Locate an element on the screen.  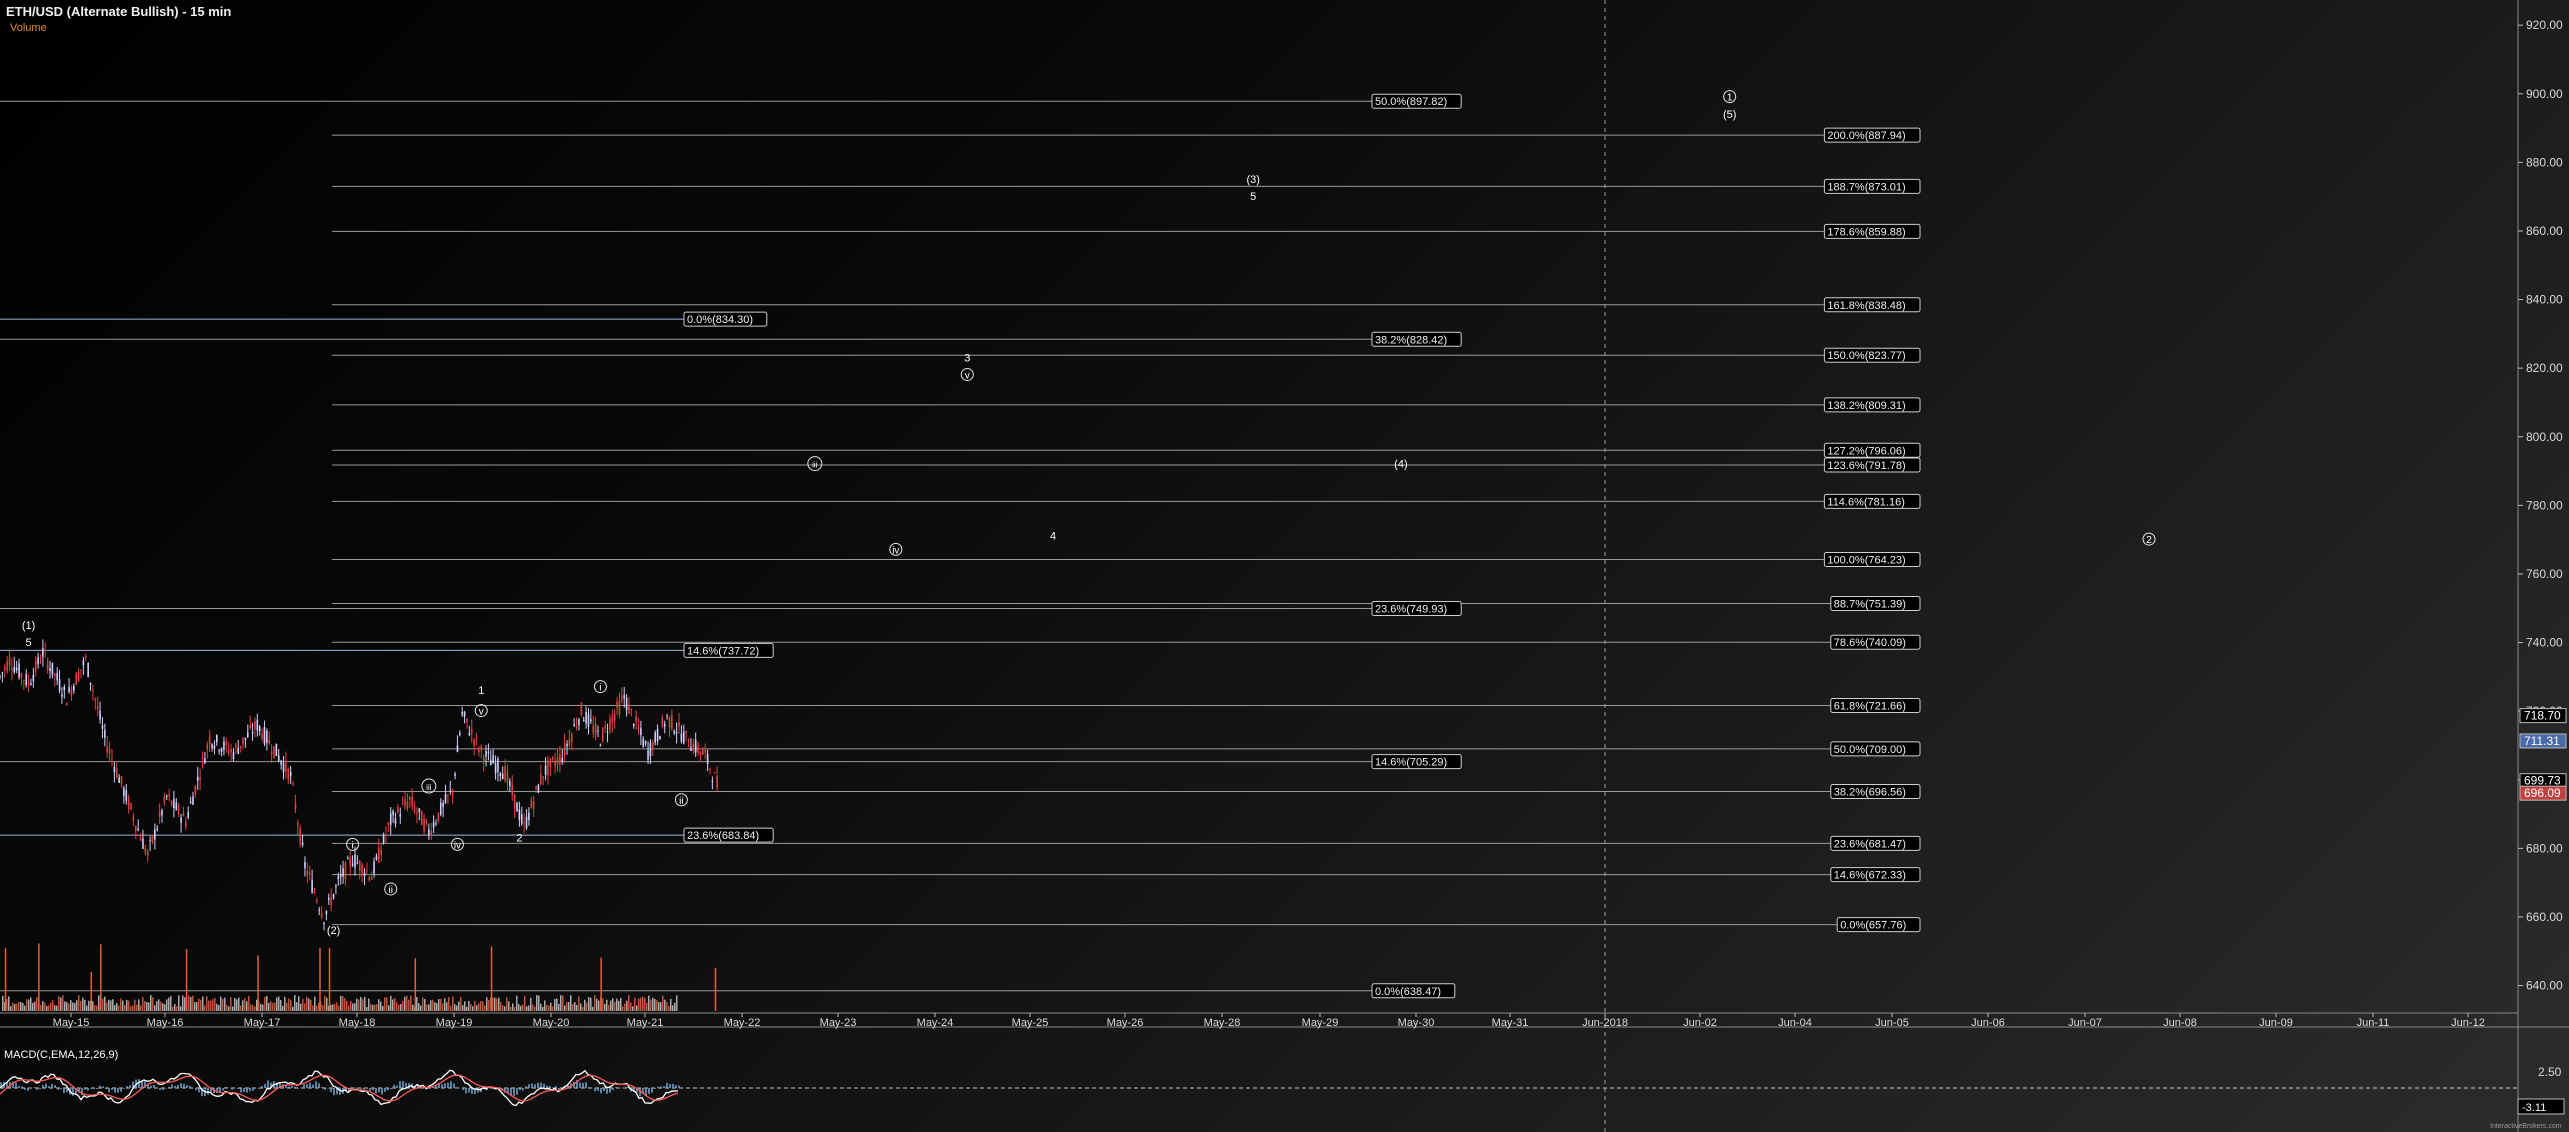
price-series is located at coordinates (359, 785).